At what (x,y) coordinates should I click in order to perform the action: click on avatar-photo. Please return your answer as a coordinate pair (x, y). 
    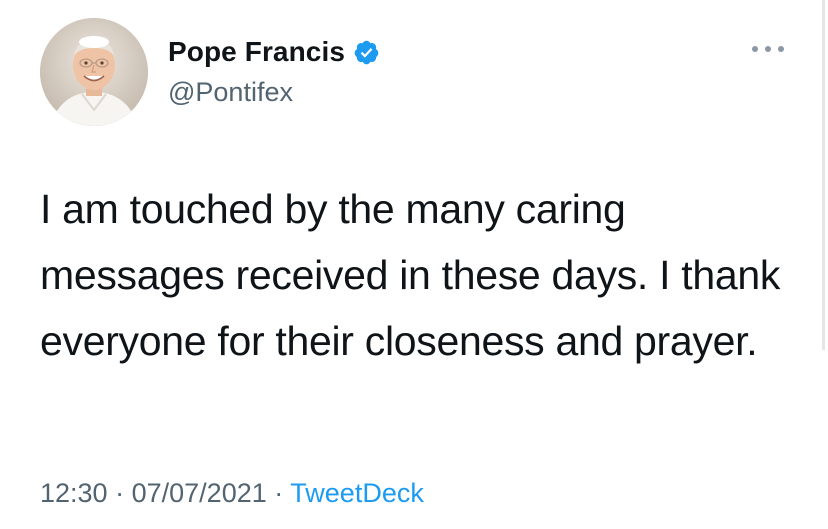
    Looking at the image, I should click on (94, 72).